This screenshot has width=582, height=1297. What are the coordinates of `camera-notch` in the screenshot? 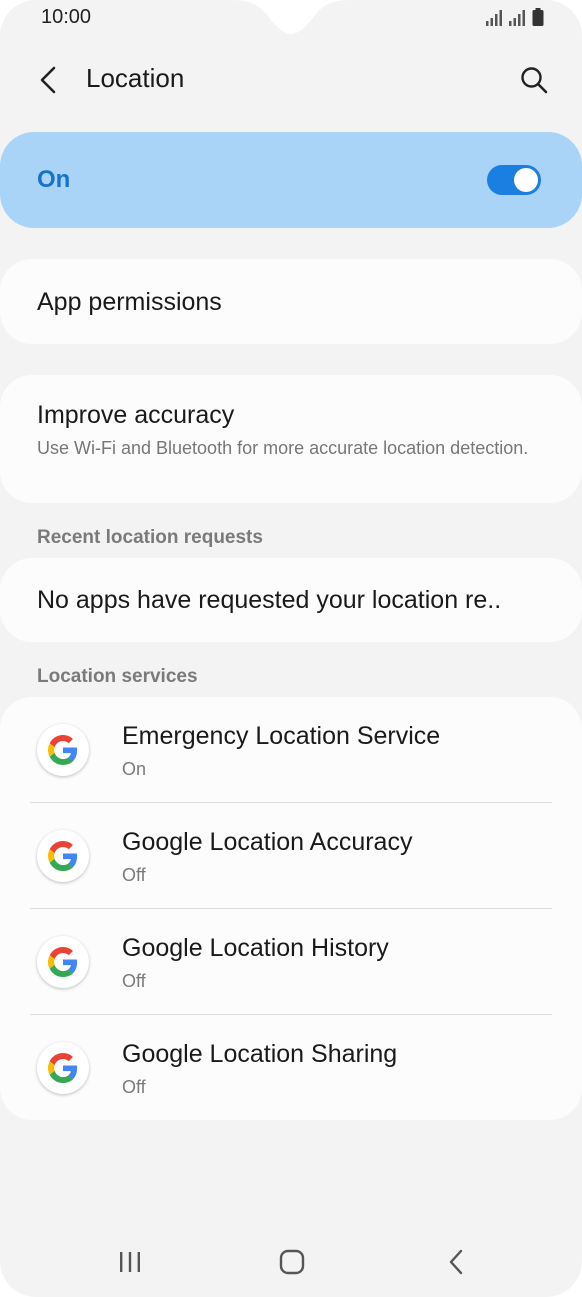 It's located at (291, 17).